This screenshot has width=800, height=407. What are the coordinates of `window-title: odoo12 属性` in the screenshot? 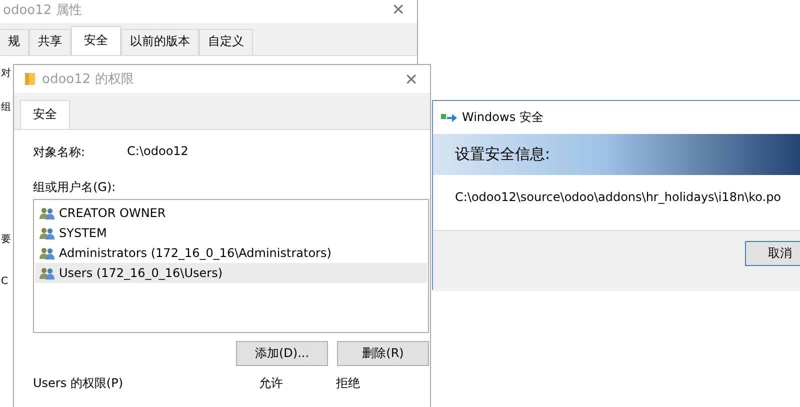 It's located at (42, 10).